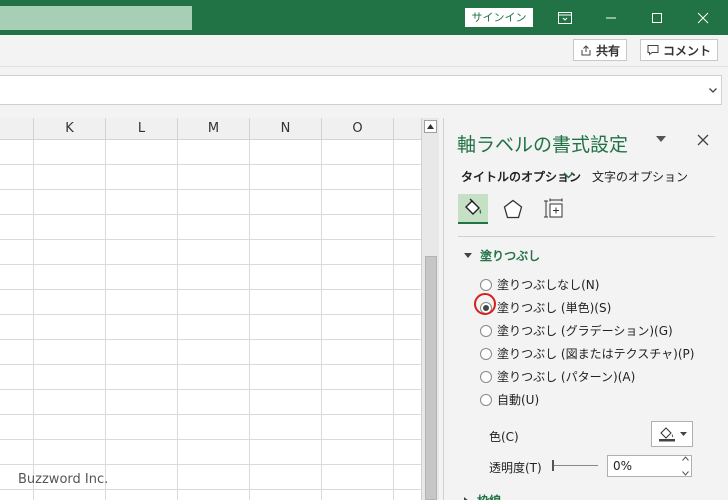  What do you see at coordinates (430, 126) in the screenshot?
I see `scroll-up-button` at bounding box center [430, 126].